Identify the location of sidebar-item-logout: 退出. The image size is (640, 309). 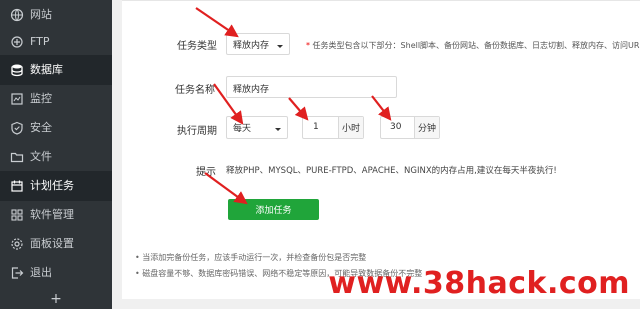
(56, 273).